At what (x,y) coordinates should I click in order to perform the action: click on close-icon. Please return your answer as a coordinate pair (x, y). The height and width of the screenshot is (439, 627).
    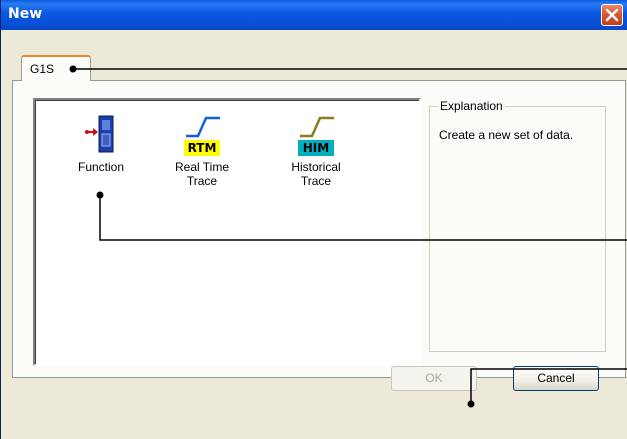
    Looking at the image, I should click on (612, 15).